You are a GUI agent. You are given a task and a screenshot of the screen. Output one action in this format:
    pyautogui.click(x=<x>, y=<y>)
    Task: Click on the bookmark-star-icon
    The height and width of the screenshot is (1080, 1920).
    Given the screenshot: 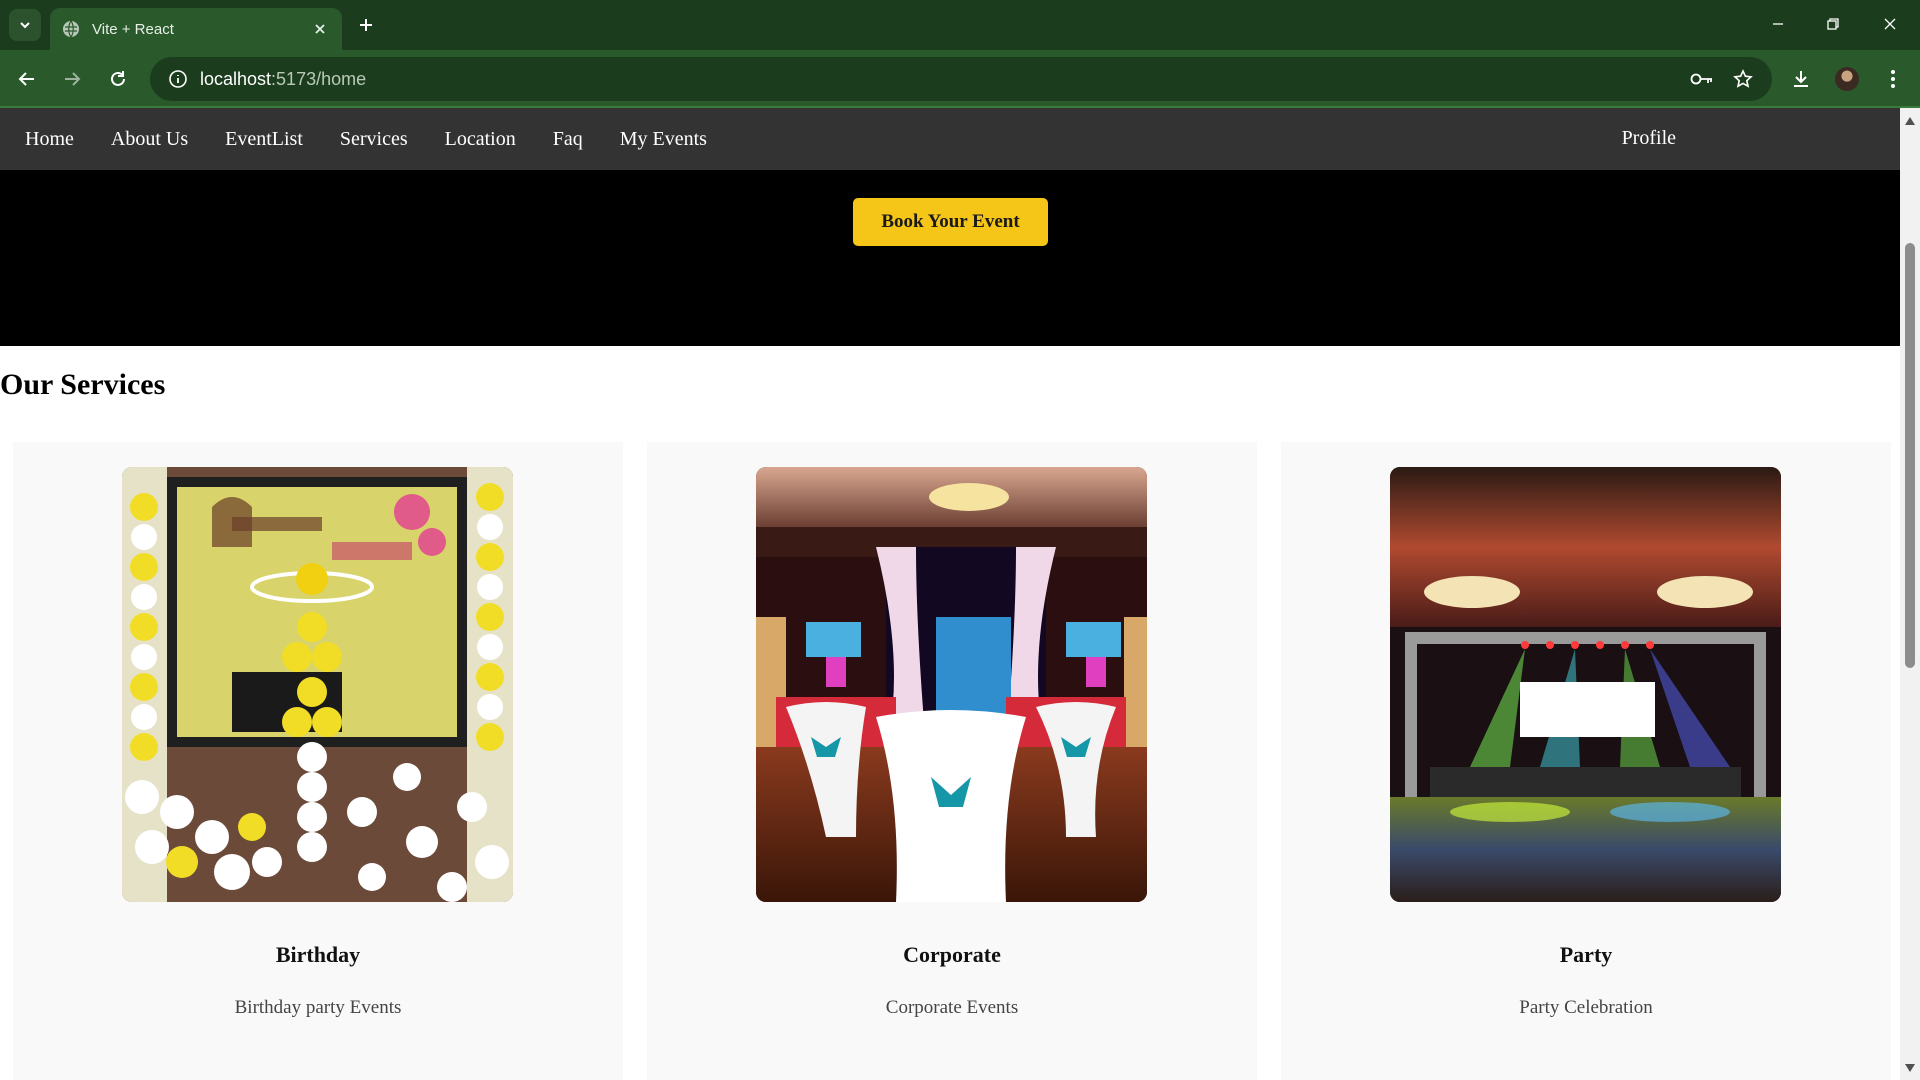 What is the action you would take?
    pyautogui.click(x=1743, y=79)
    